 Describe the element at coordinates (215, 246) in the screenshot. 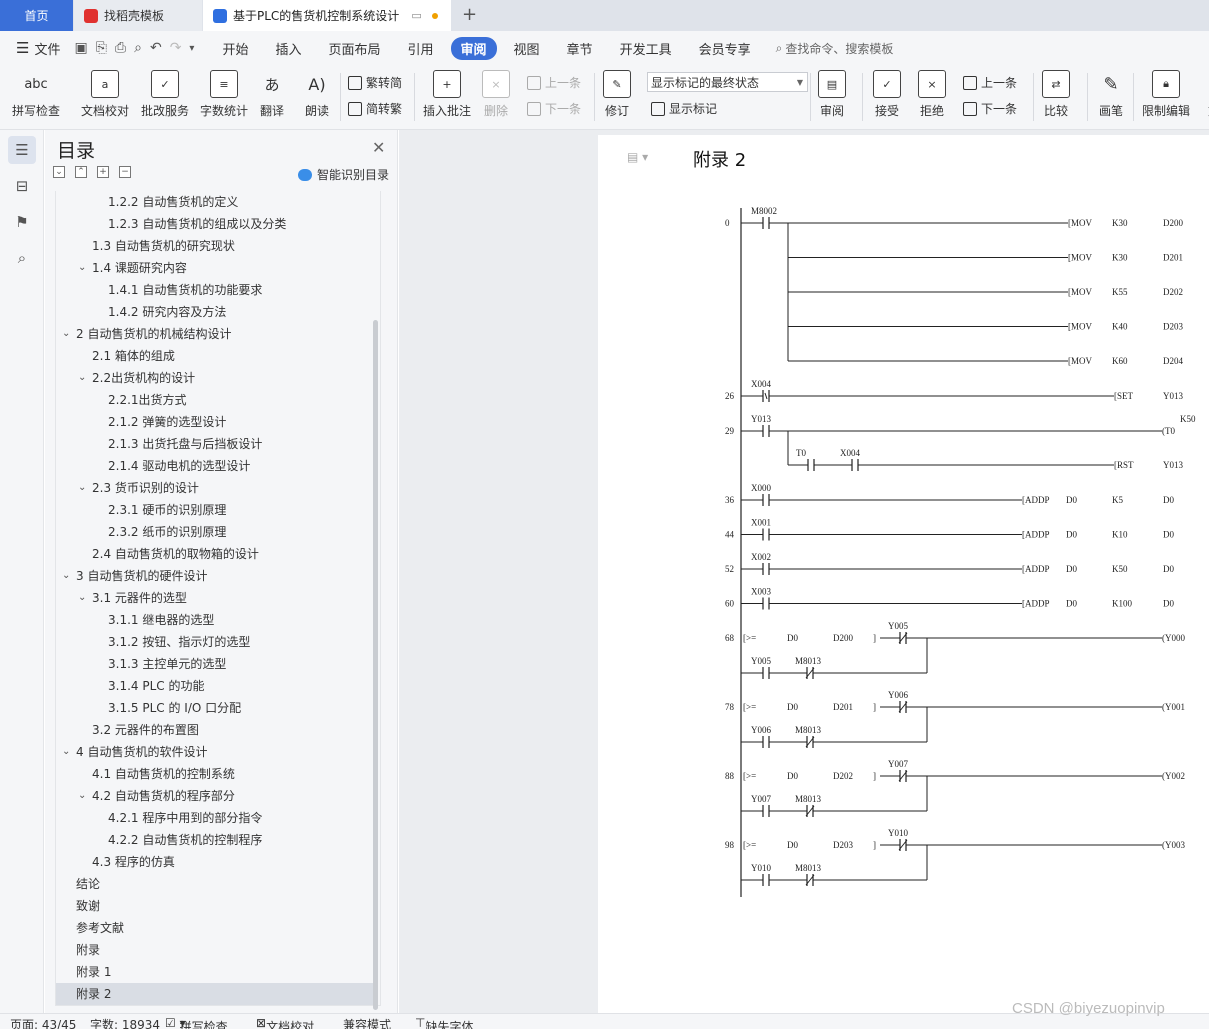

I see `toc-item: 1.3 自动售货机的研究现状` at that location.